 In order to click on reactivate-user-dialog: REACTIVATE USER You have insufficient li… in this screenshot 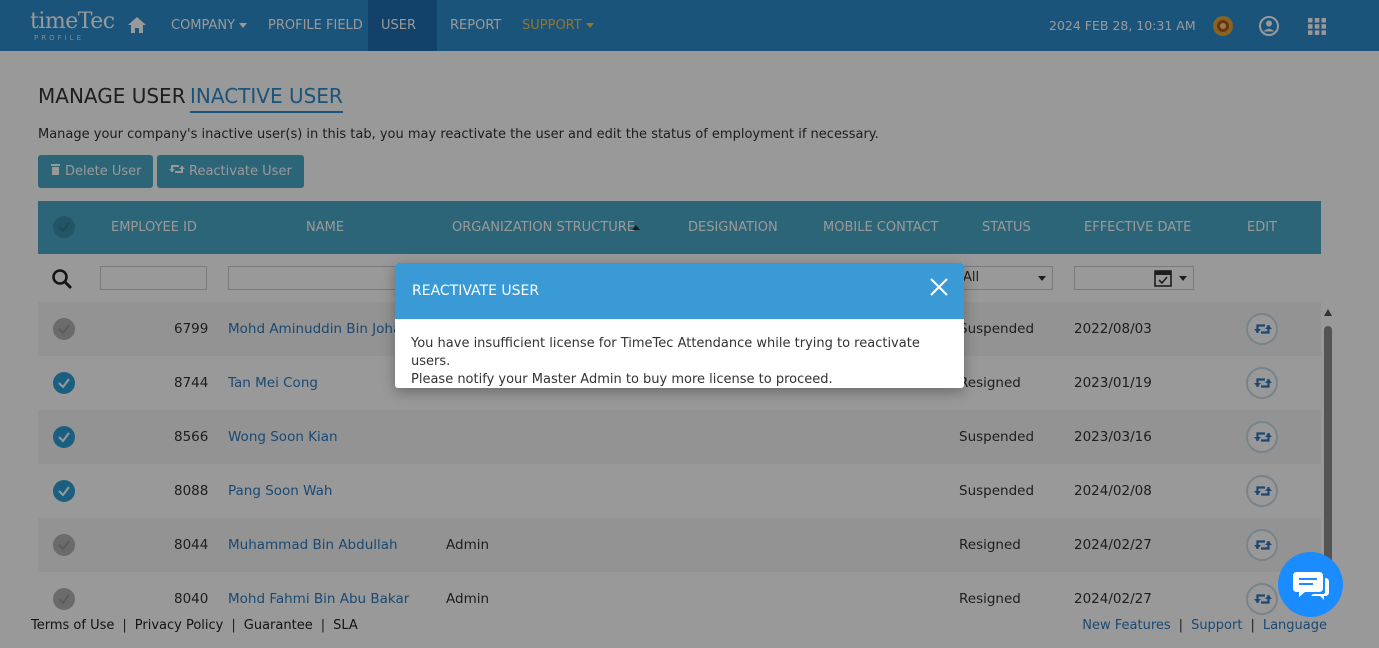, I will do `click(679, 325)`.